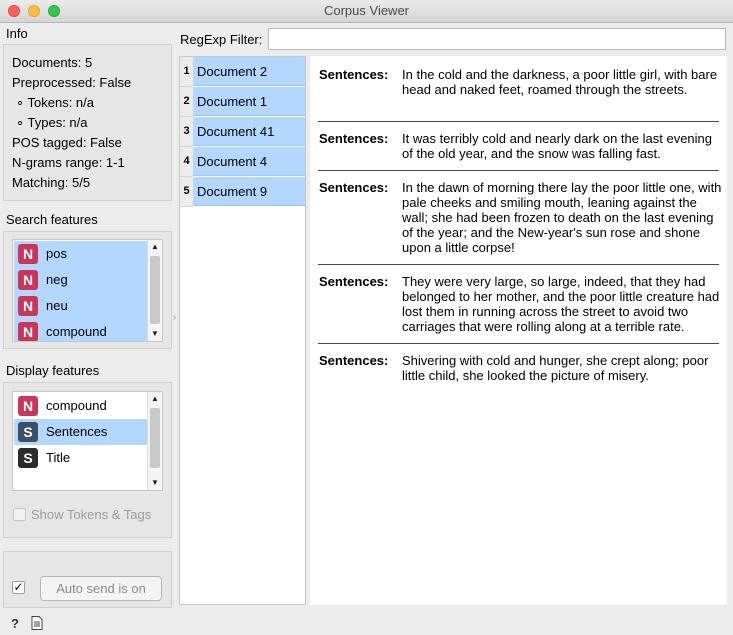 This screenshot has width=733, height=635. I want to click on document-row: 2 Document 1, so click(242, 102).